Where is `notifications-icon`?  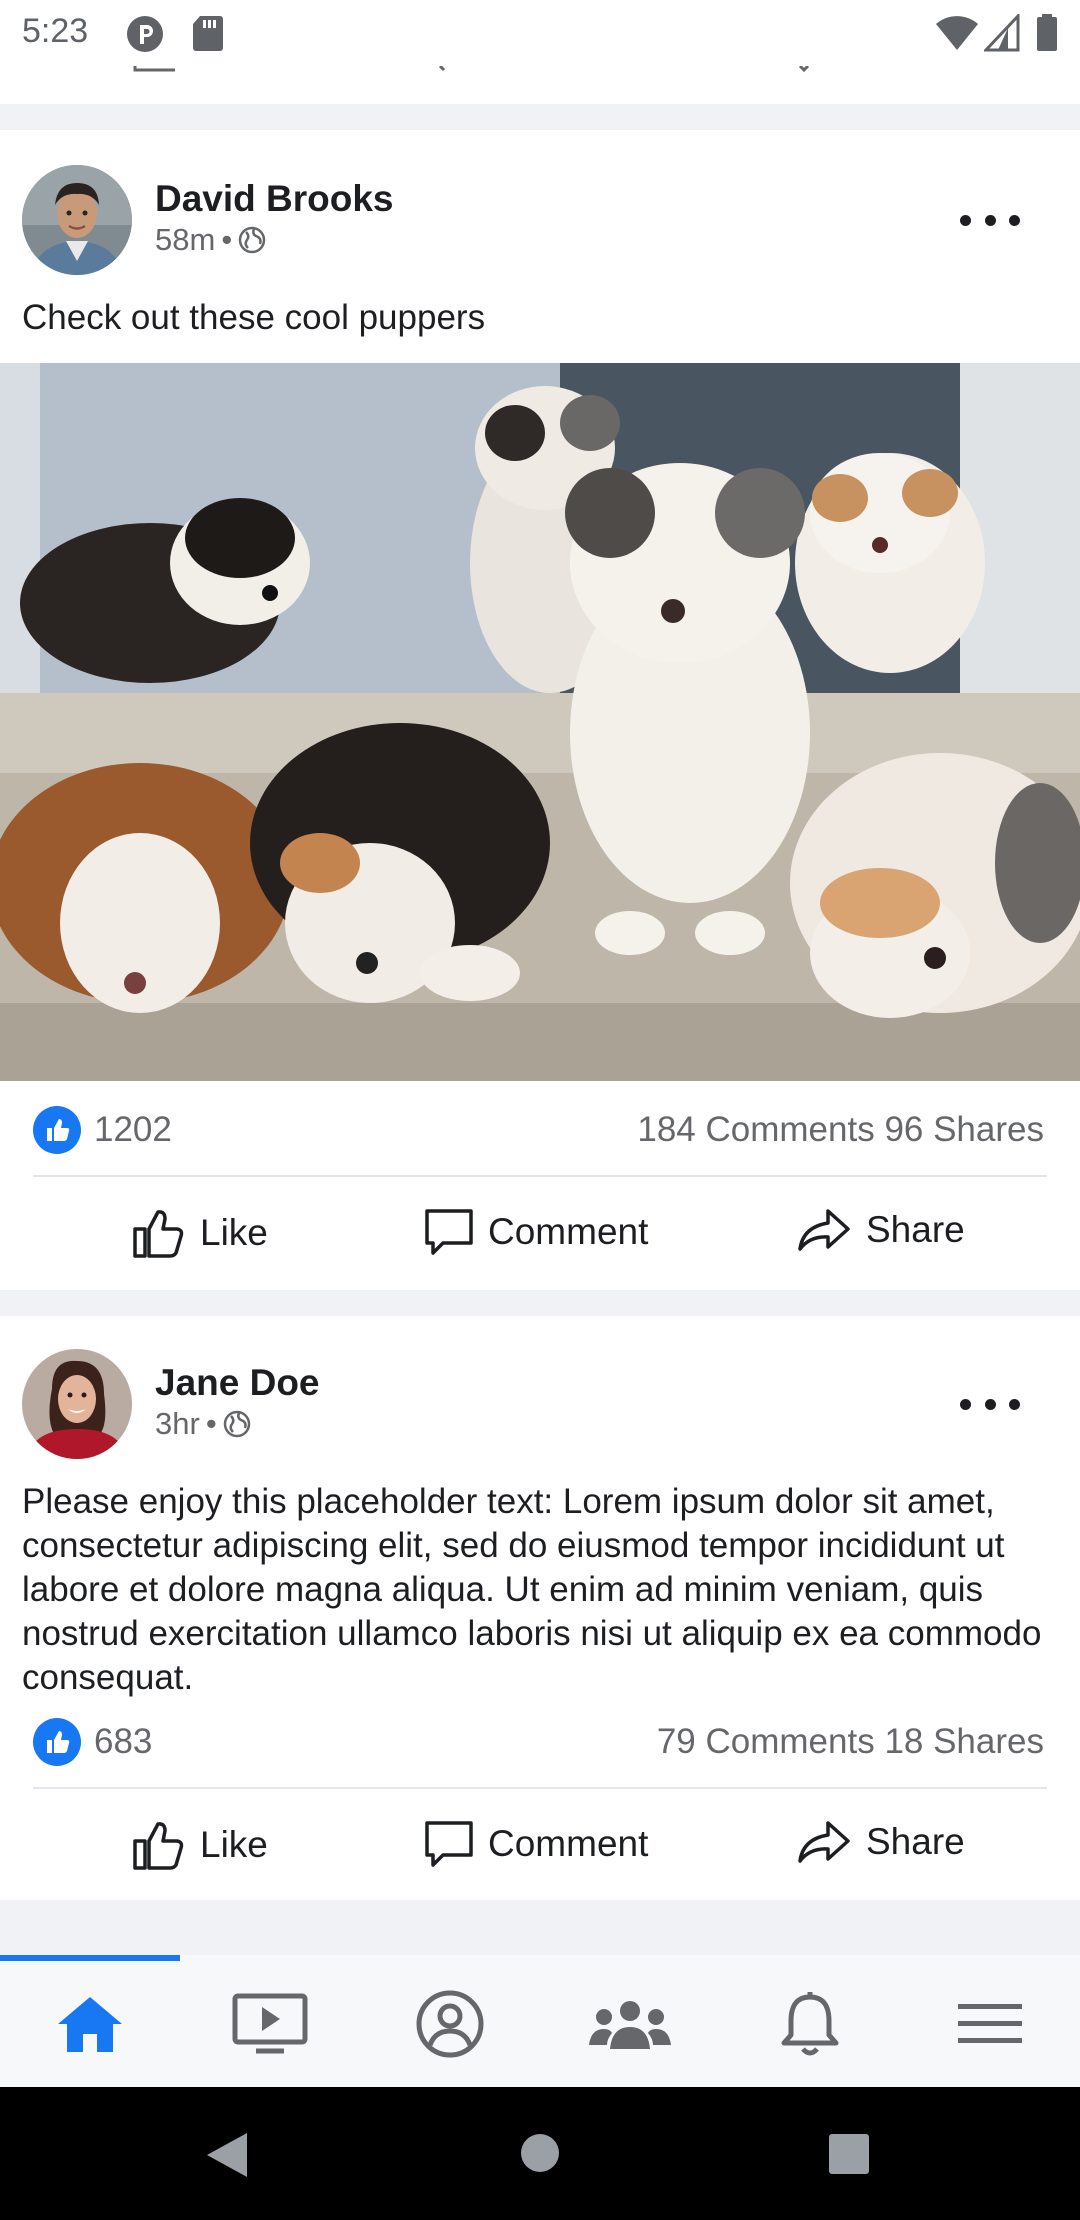
notifications-icon is located at coordinates (810, 2024).